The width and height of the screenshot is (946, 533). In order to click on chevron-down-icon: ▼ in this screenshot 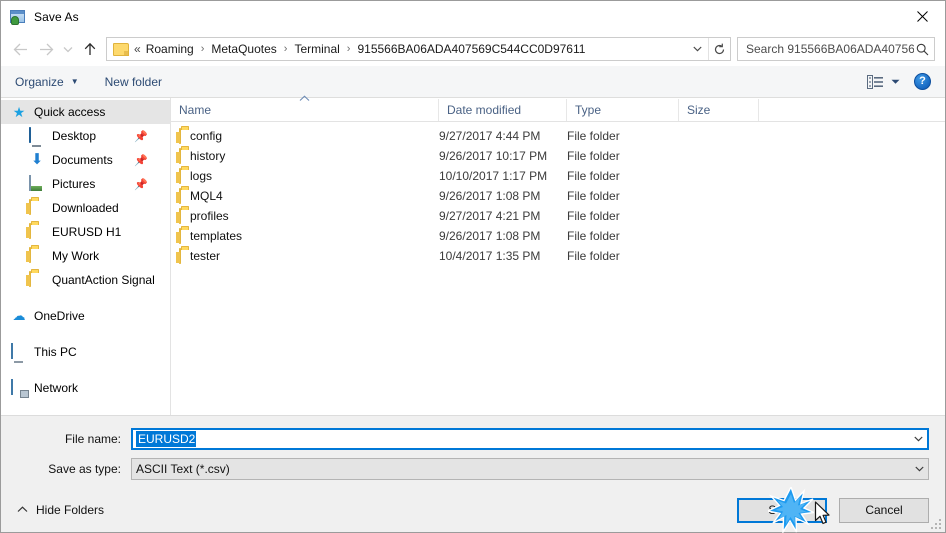, I will do `click(74, 81)`.